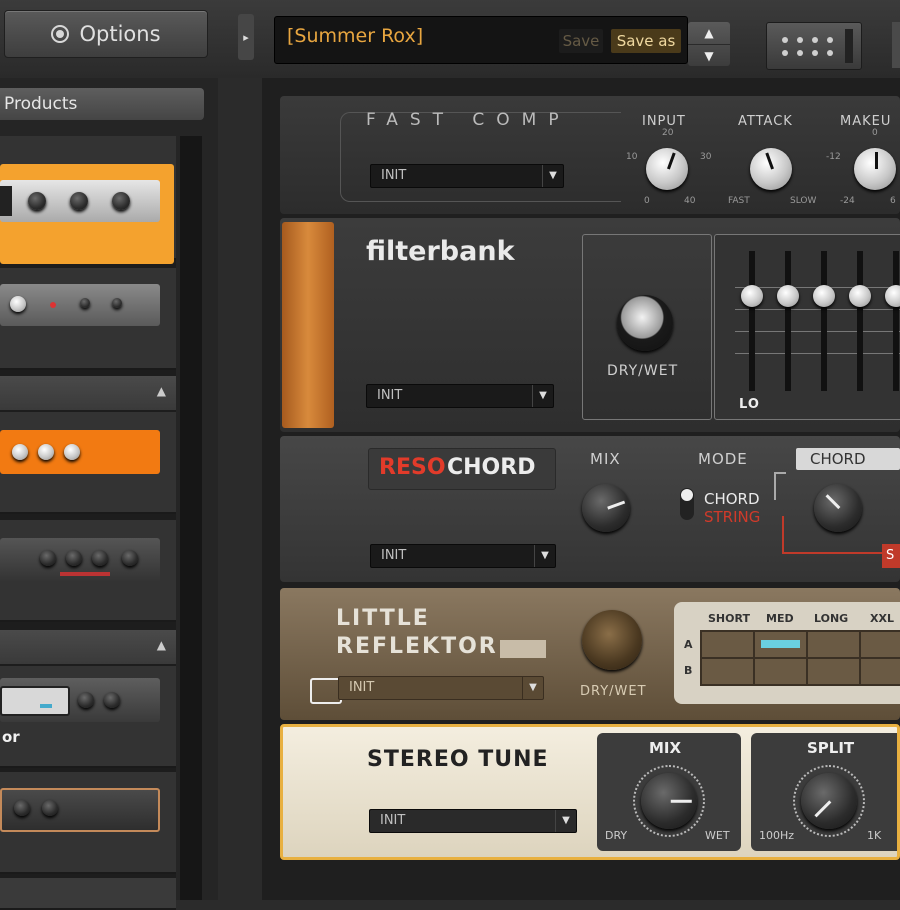 This screenshot has width=900, height=910. Describe the element at coordinates (473, 821) in the screenshot. I see `stereo-tune-preset-dropdown: INIT ▼` at that location.